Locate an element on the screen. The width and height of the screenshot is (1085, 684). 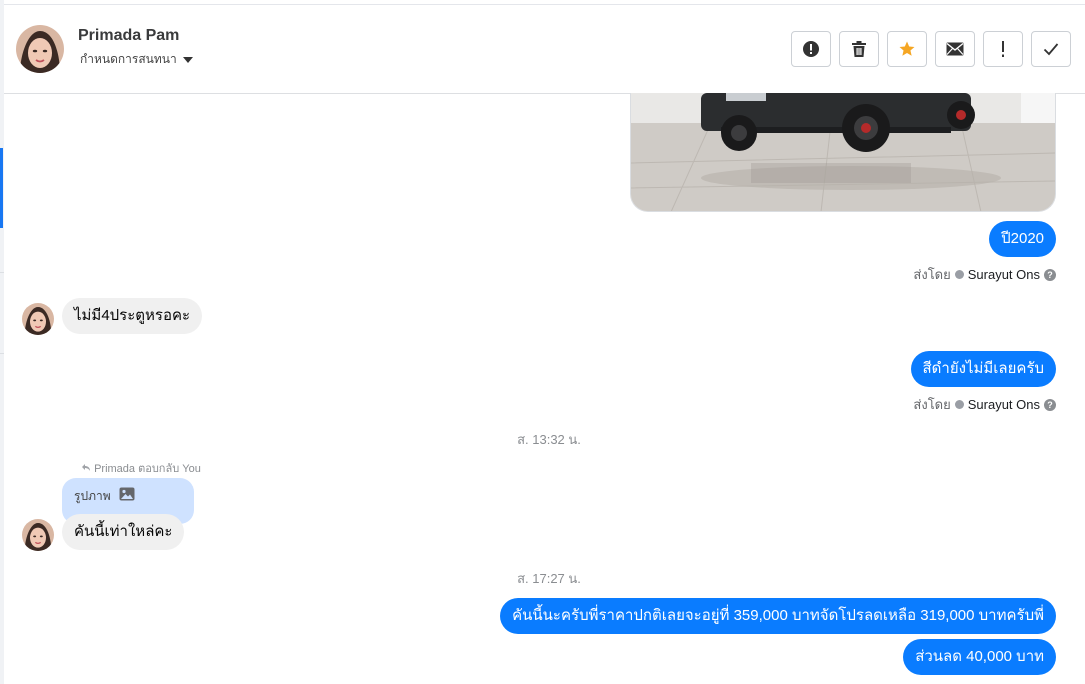
important-button is located at coordinates (1003, 49).